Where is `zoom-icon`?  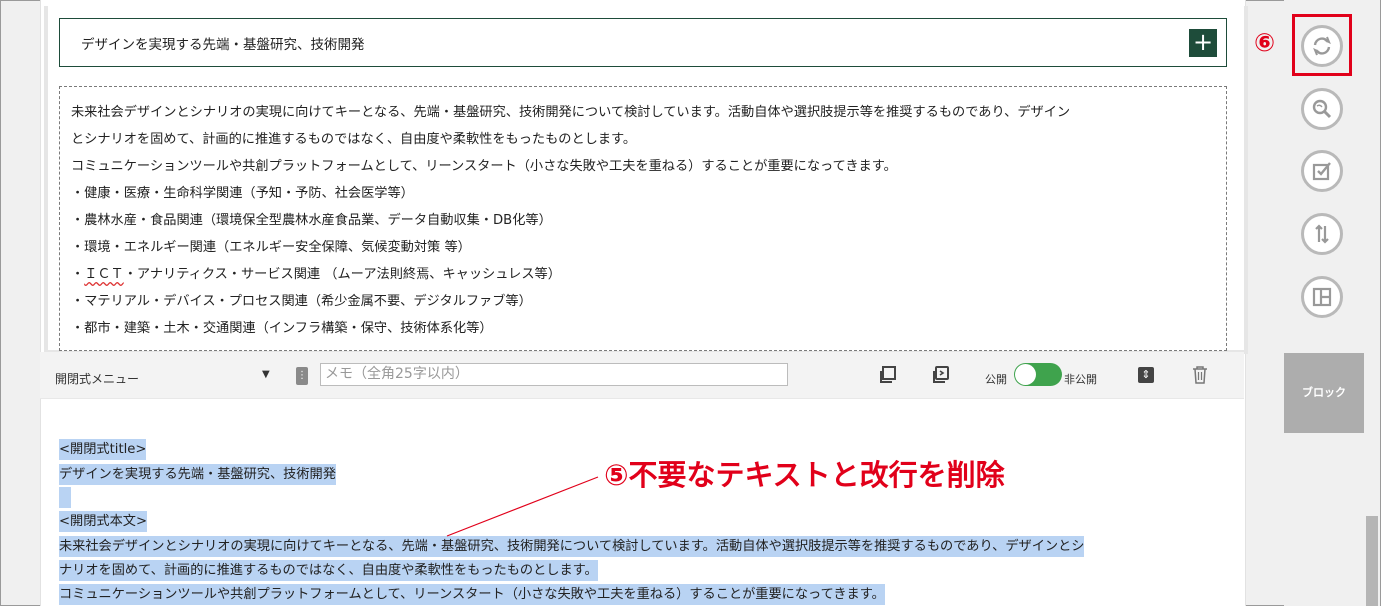
zoom-icon is located at coordinates (1322, 109).